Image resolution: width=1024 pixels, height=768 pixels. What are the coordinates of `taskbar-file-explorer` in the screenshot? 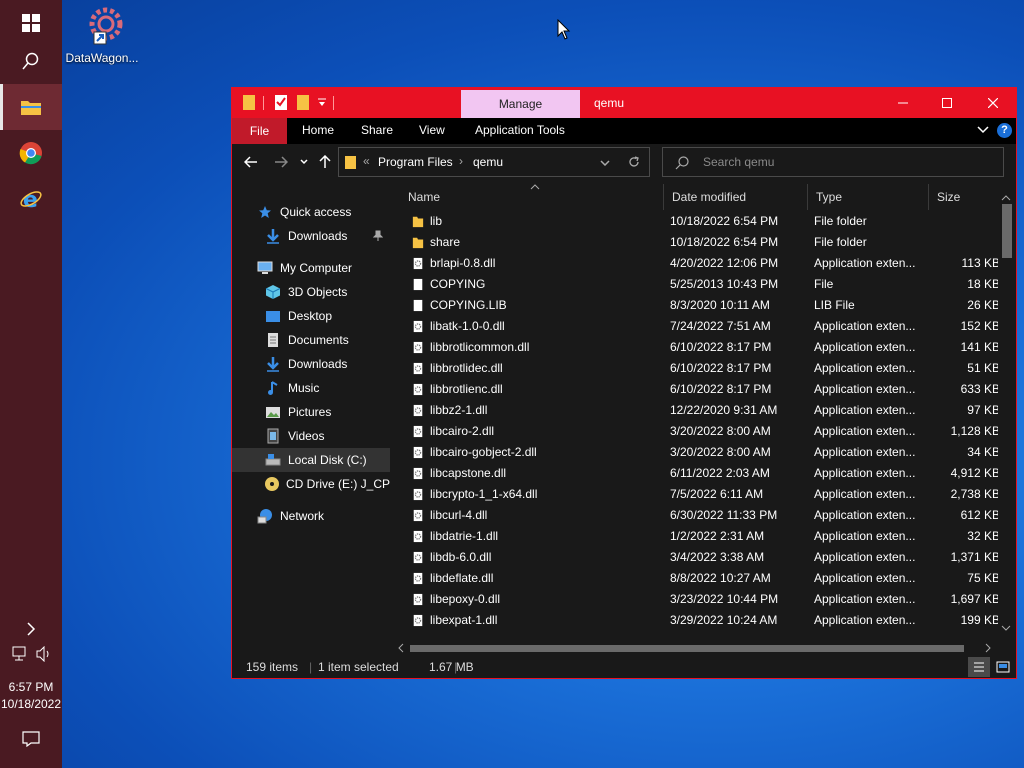 It's located at (31, 107).